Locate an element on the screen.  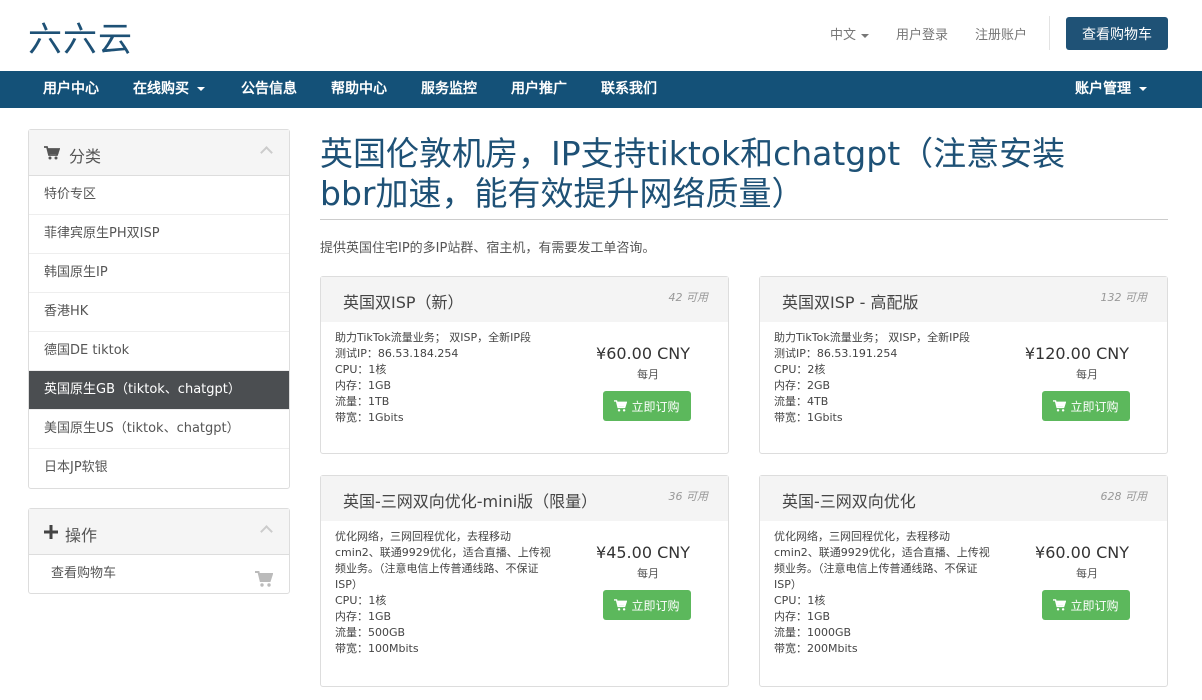
category-item: 日本JP软银 is located at coordinates (159, 468).